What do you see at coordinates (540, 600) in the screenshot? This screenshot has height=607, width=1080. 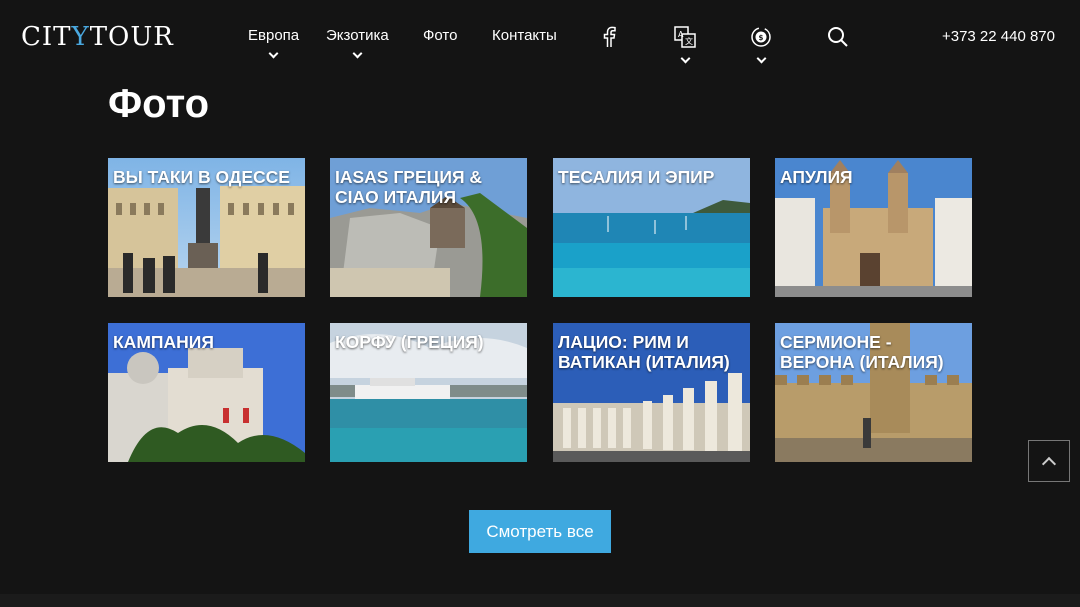 I see `footer-strip` at bounding box center [540, 600].